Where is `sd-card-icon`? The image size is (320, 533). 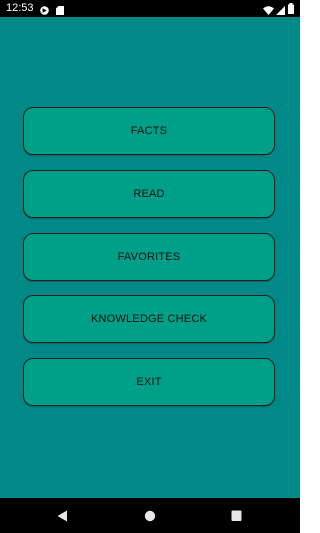
sd-card-icon is located at coordinates (60, 9).